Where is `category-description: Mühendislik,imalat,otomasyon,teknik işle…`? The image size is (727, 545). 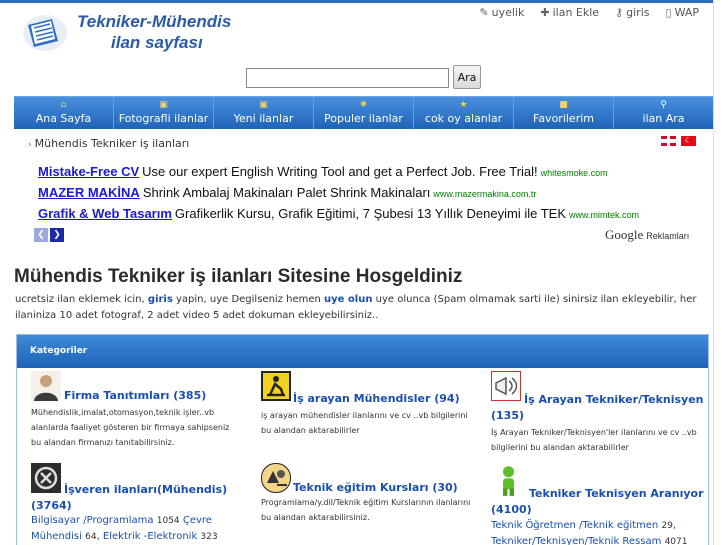 category-description: Mühendislik,imalat,otomasyon,teknik işle… is located at coordinates (130, 427).